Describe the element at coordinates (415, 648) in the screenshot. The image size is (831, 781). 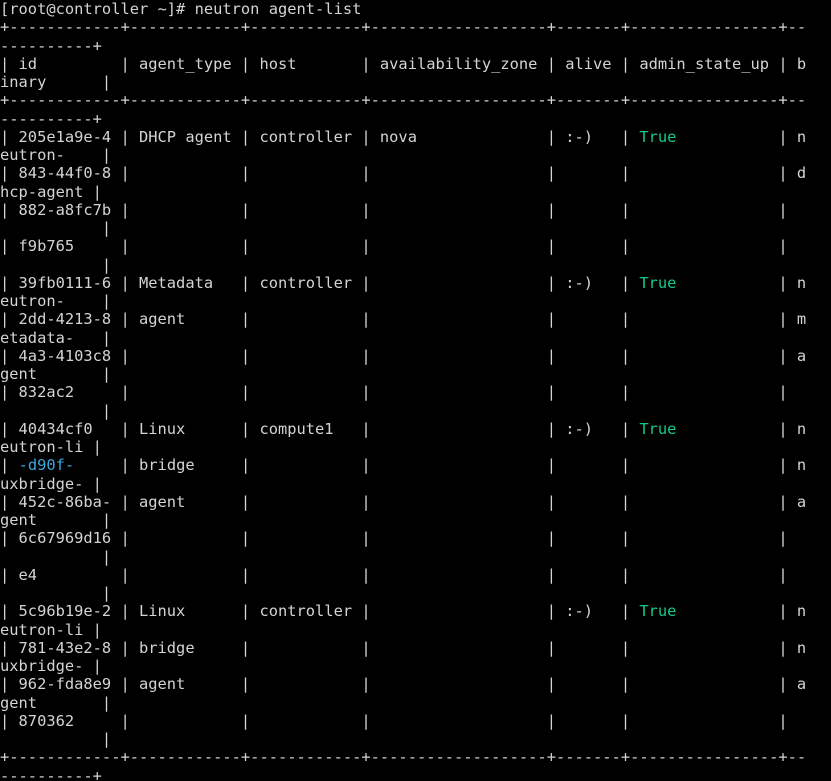
I see `output-line: | 781-43e2-8 | bridge | | | | | n` at that location.